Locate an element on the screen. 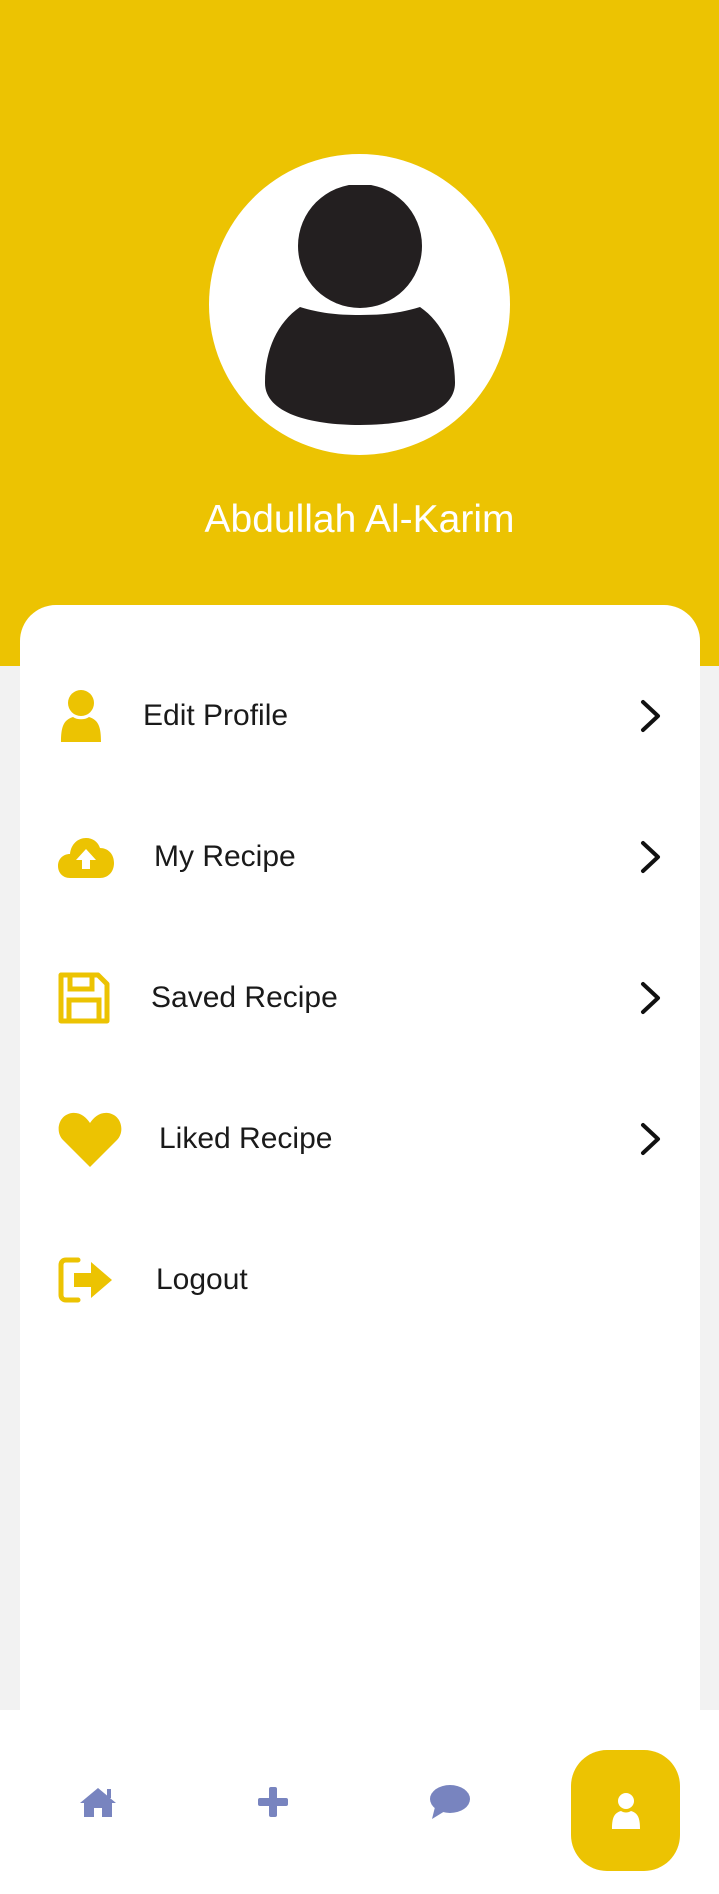  cloud-upload-icon is located at coordinates (86, 857).